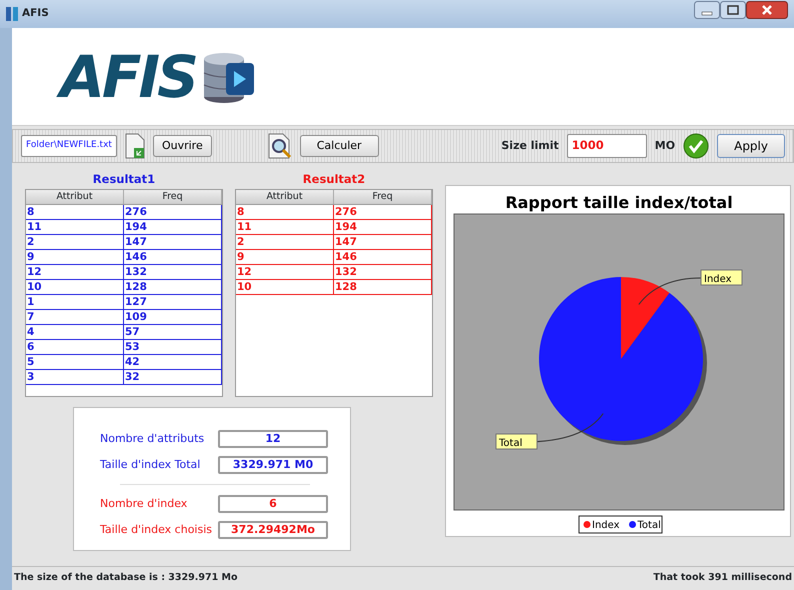 This screenshot has width=794, height=590. Describe the element at coordinates (606, 146) in the screenshot. I see `size-limit-field: 1000` at that location.